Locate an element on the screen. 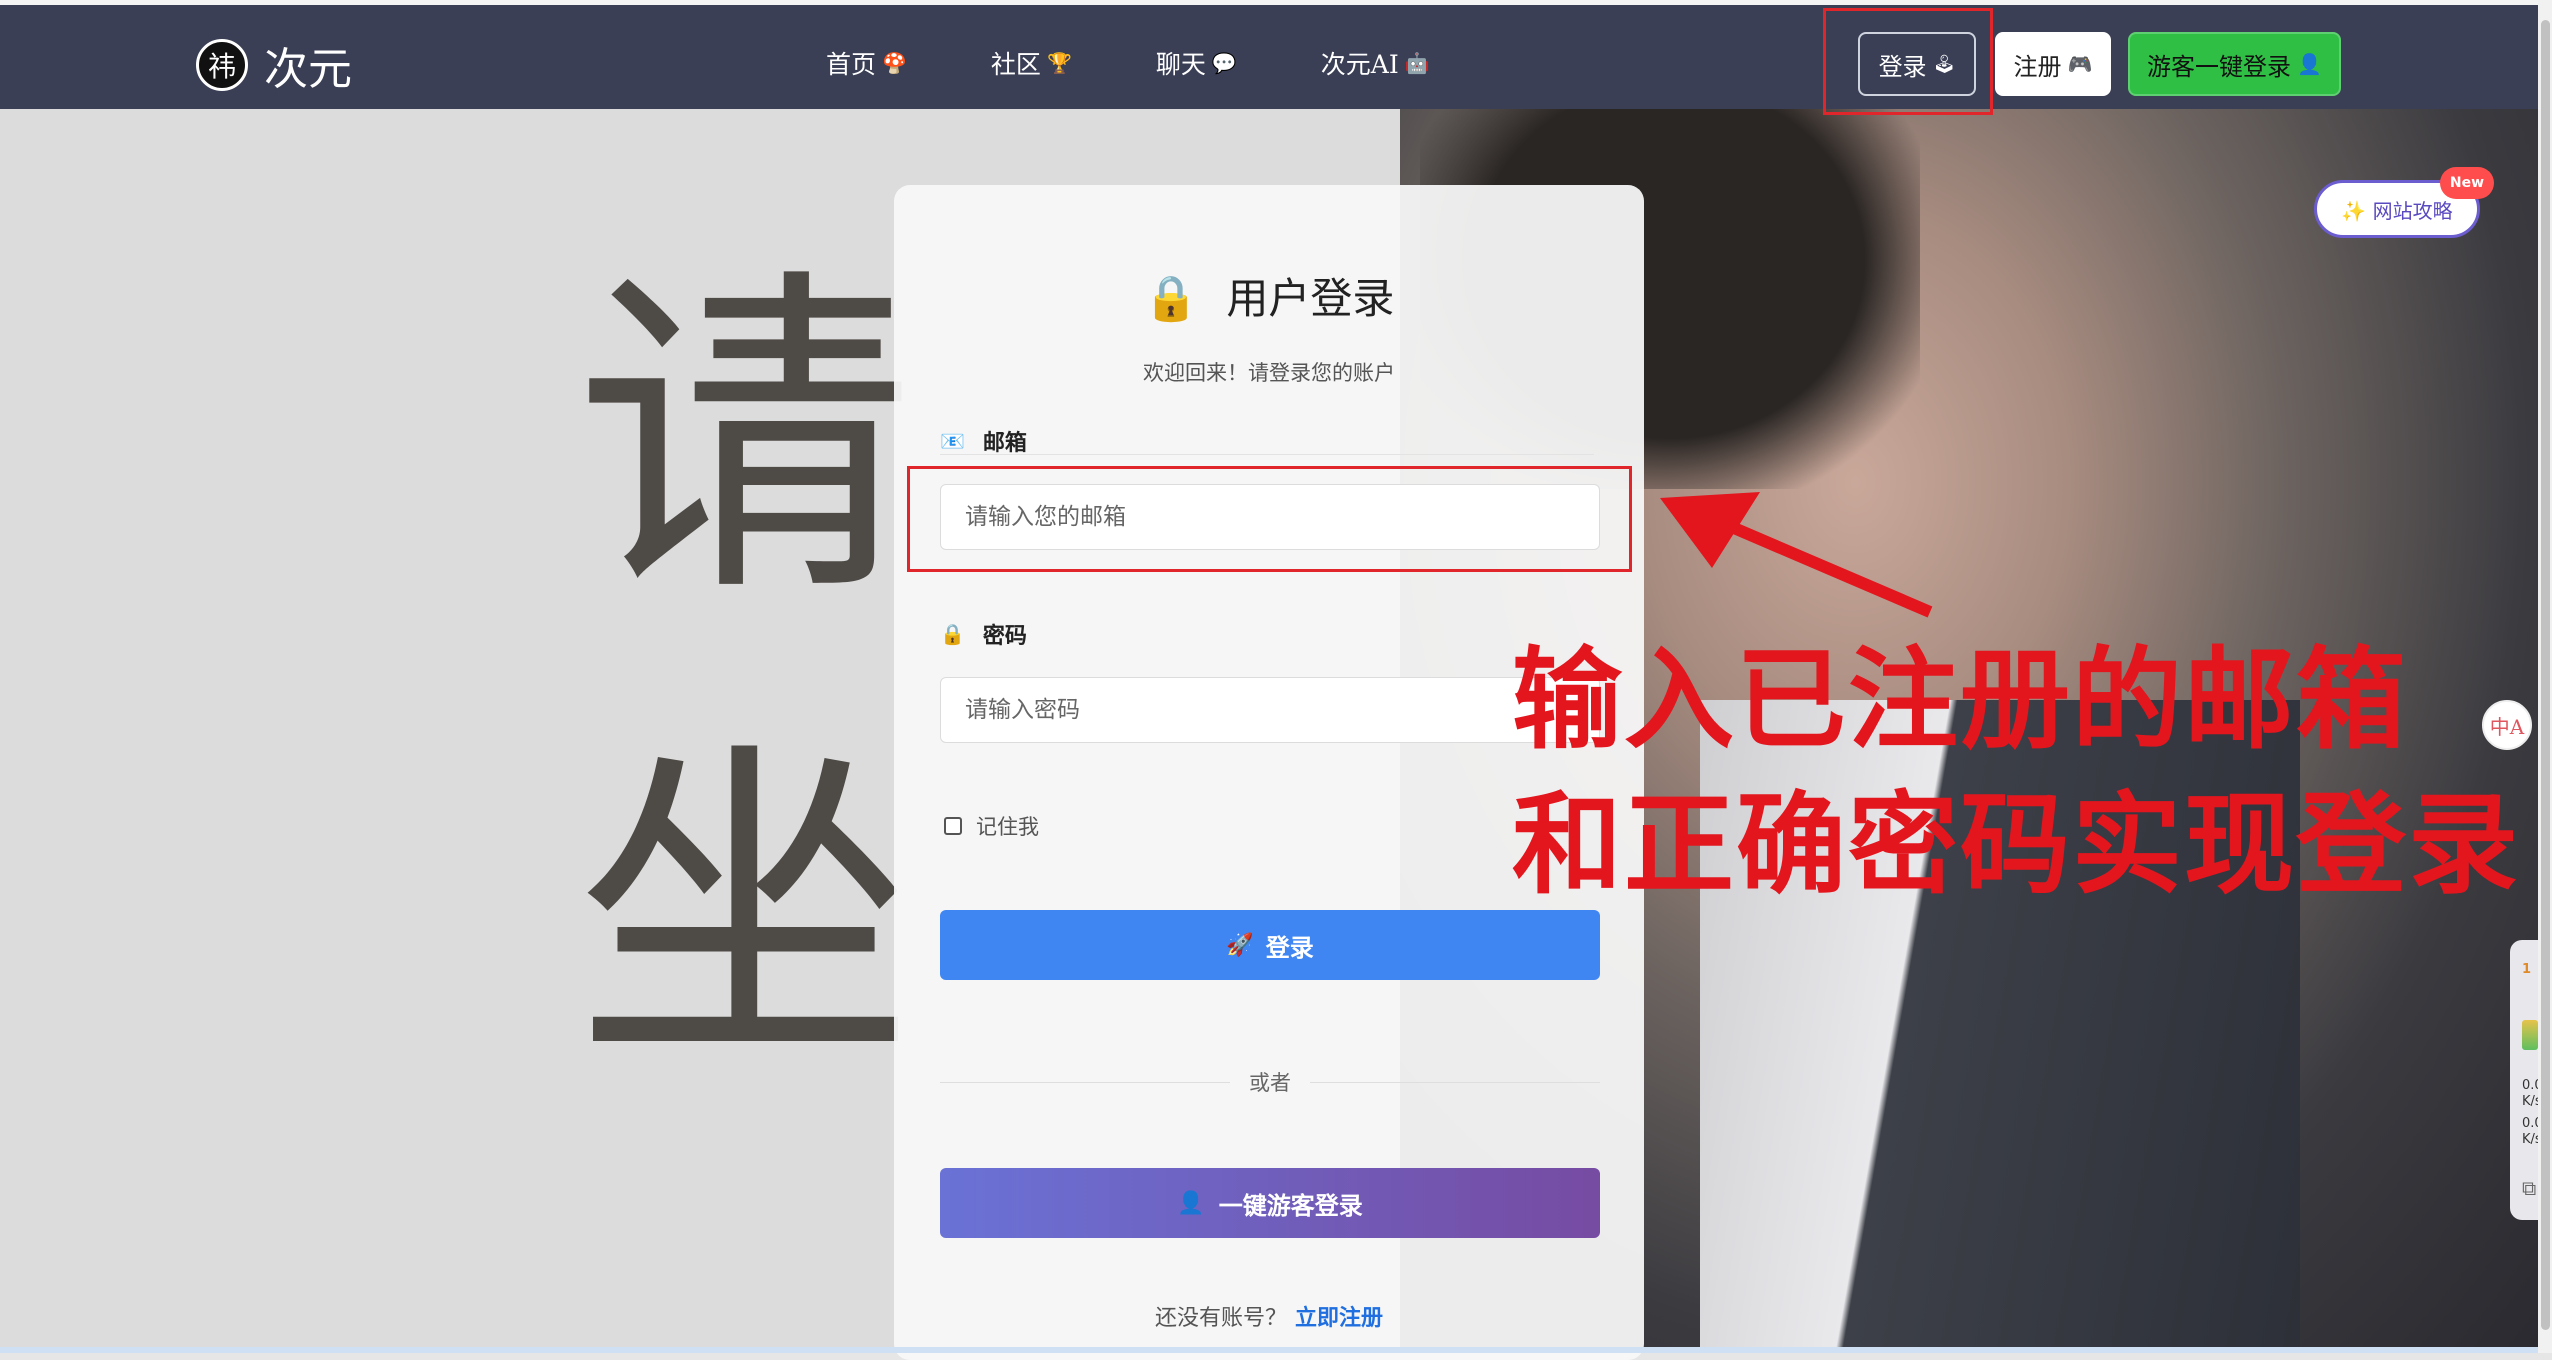  bottom-edge-bar is located at coordinates (1269, 1350).